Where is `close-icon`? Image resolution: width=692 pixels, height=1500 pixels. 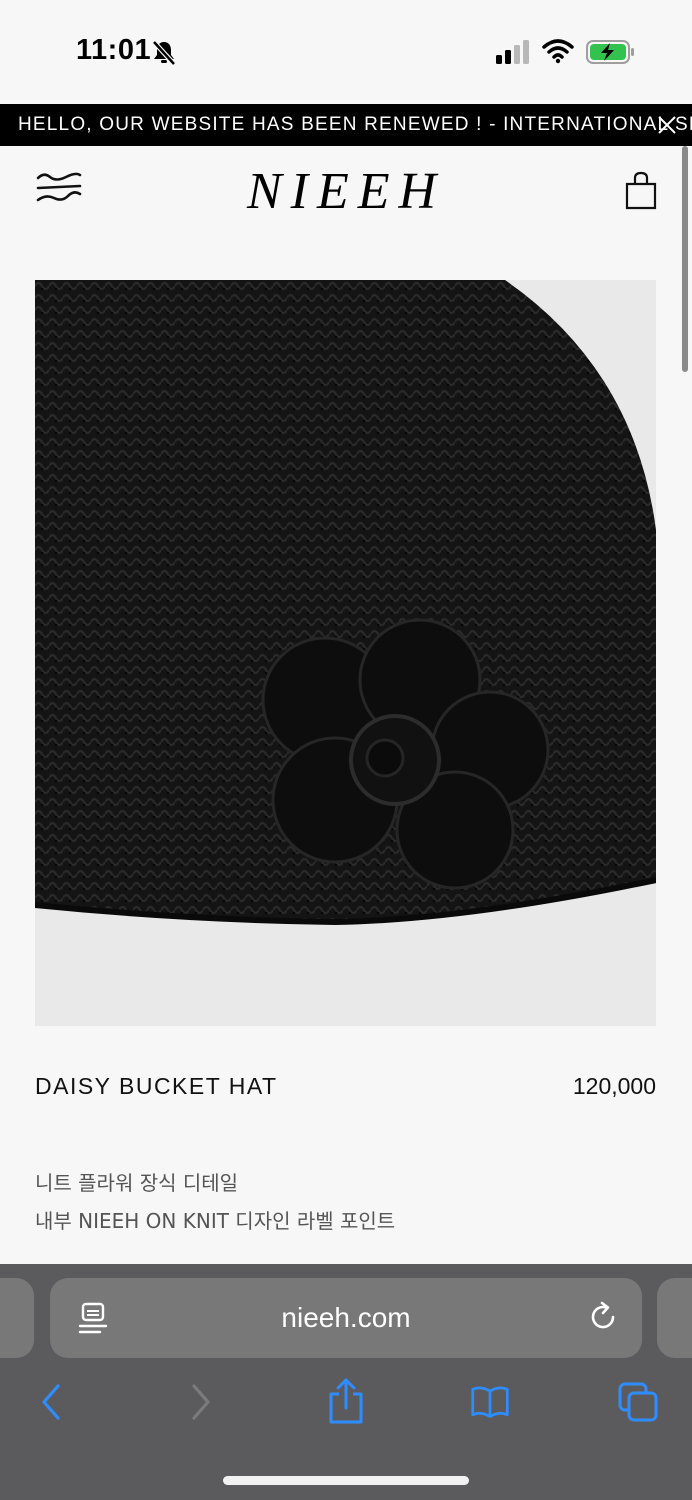
close-icon is located at coordinates (667, 125).